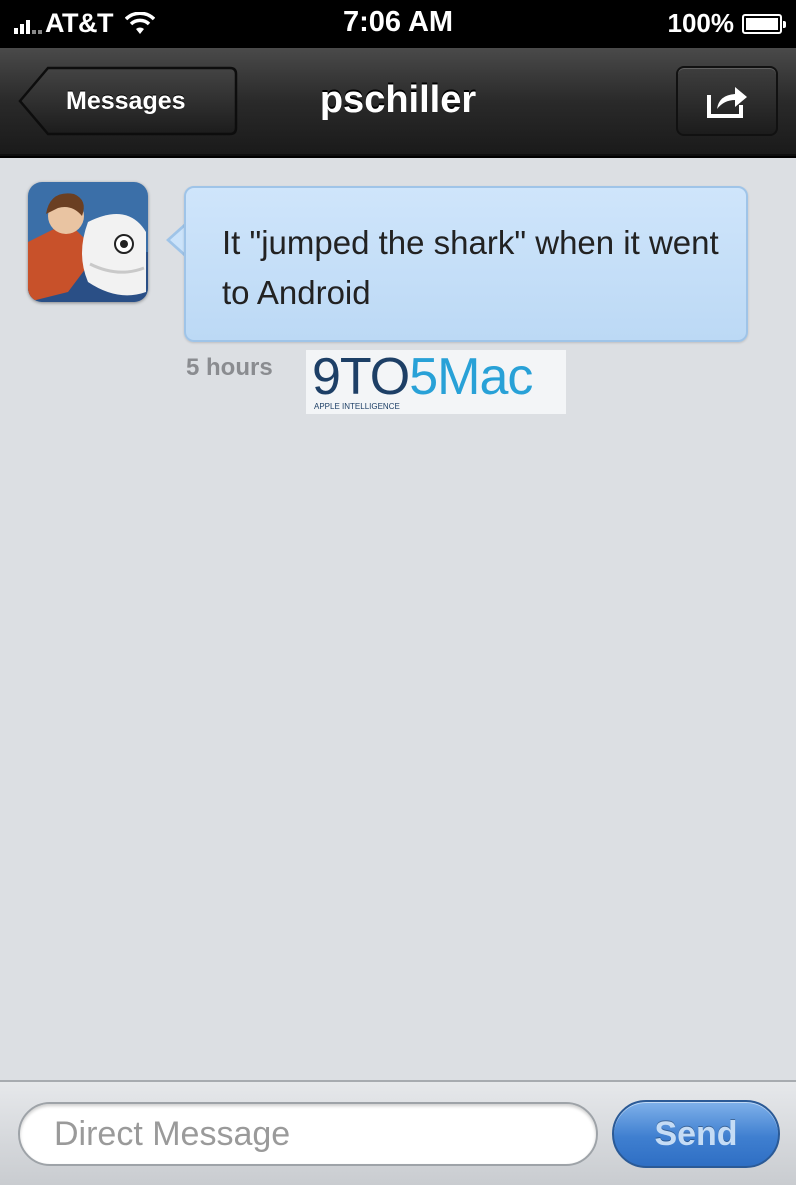  I want to click on battery-icon, so click(764, 23).